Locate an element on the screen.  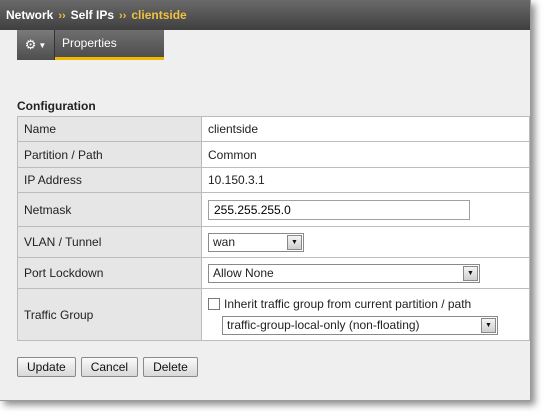
port-lockdown-label: Port Lockdown is located at coordinates (109, 273).